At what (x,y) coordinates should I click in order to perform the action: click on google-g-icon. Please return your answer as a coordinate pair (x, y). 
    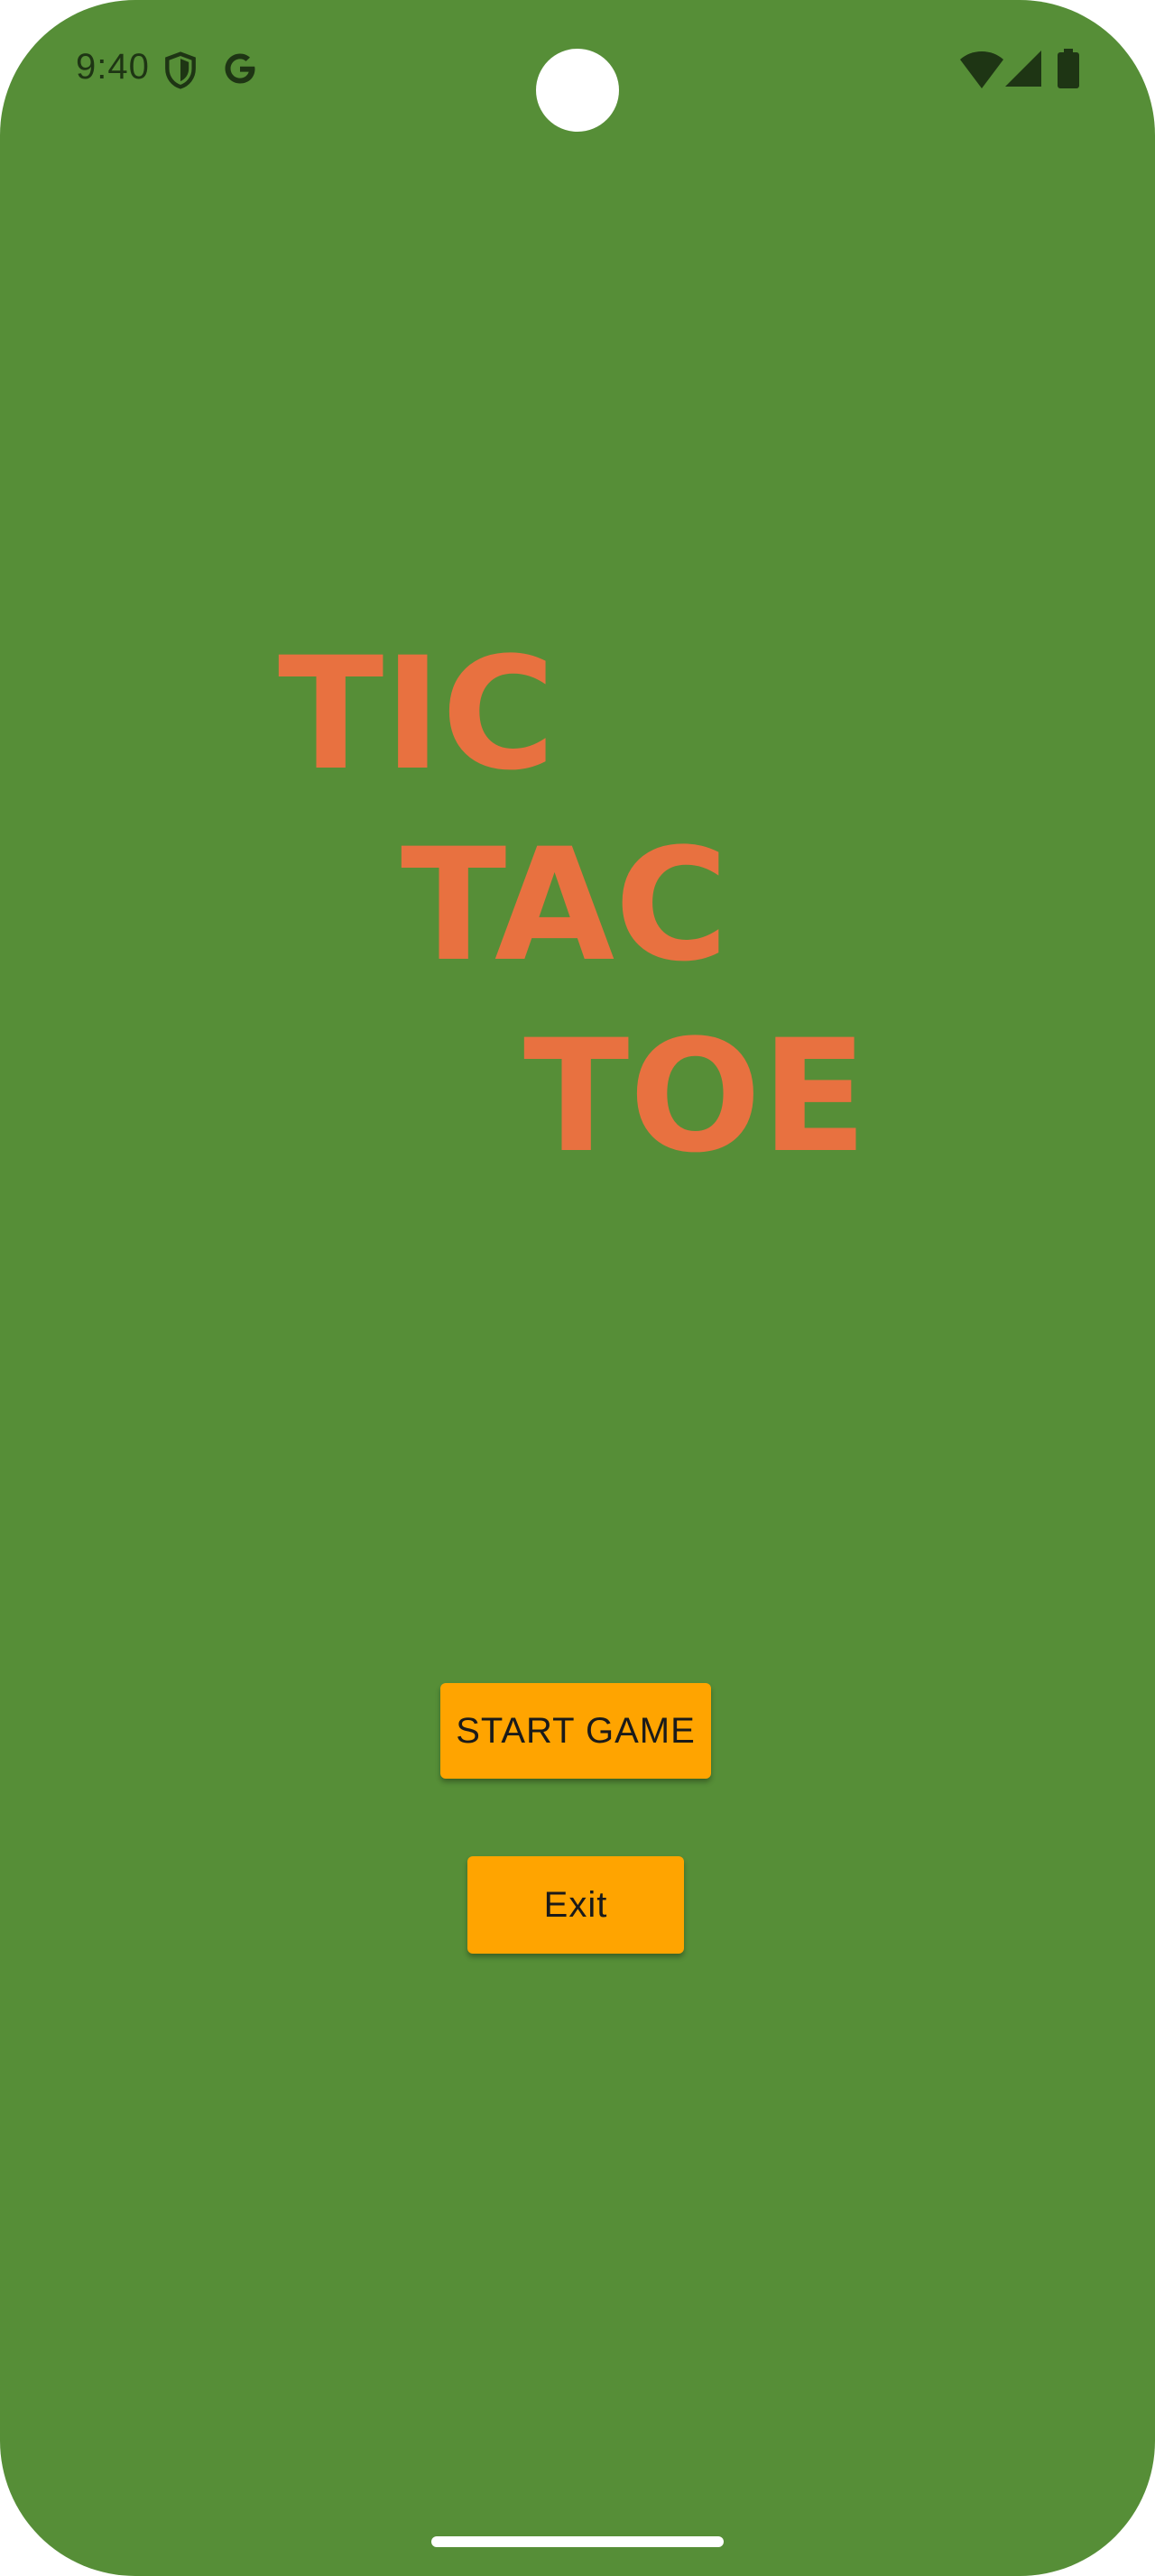
    Looking at the image, I should click on (240, 68).